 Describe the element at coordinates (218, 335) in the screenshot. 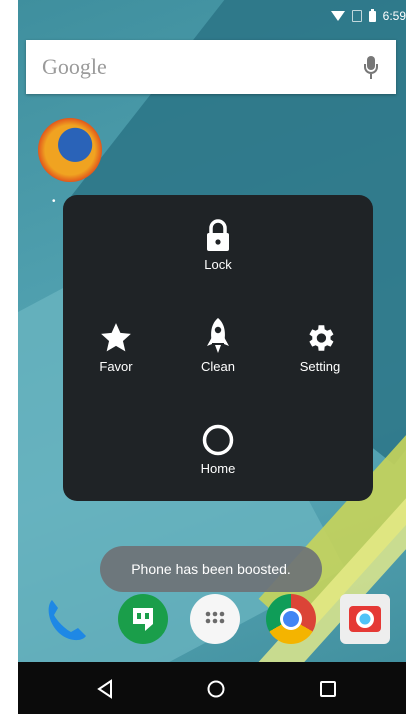

I see `rocket-icon` at that location.